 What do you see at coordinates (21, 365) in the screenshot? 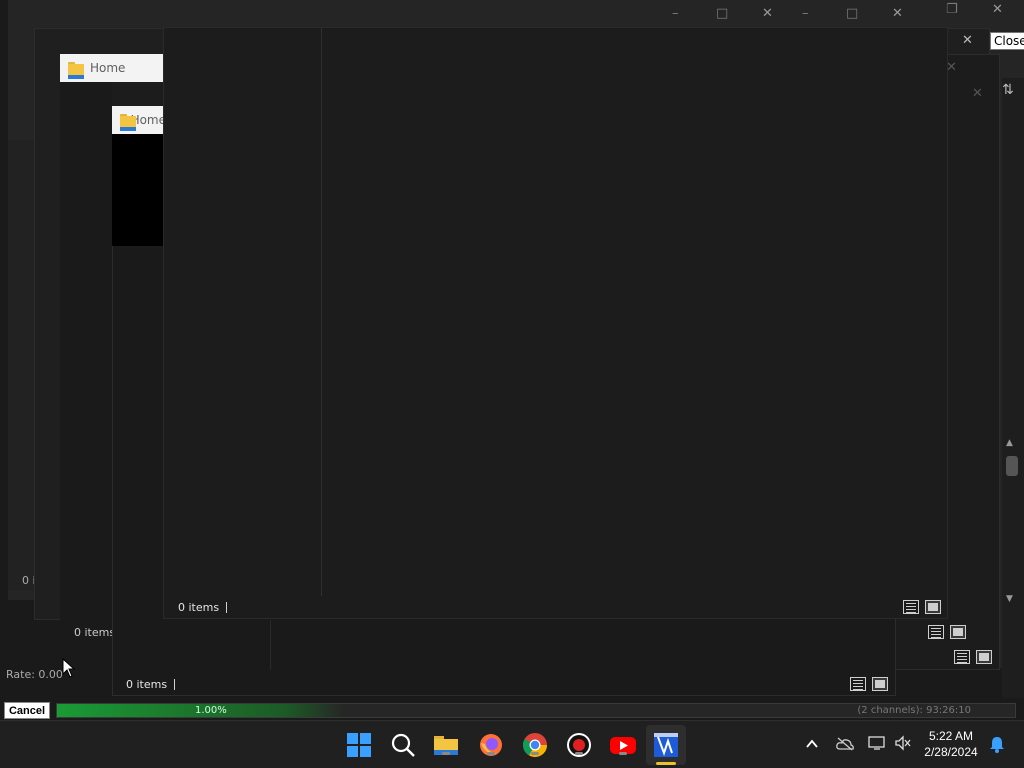
I see `background-left-bar` at bounding box center [21, 365].